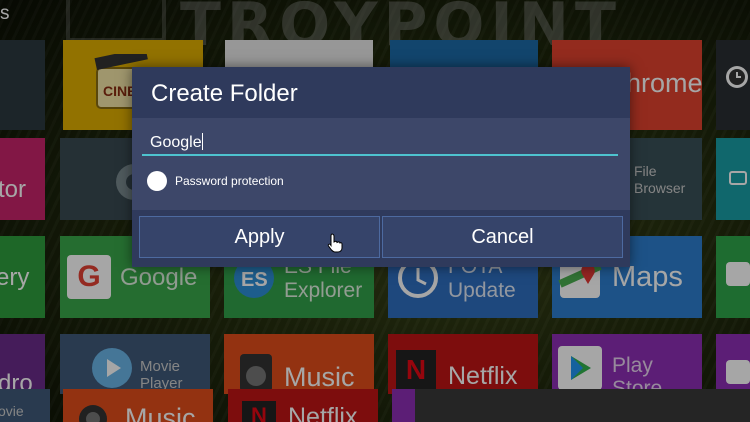 The width and height of the screenshot is (750, 422). Describe the element at coordinates (380, 144) in the screenshot. I see `folder-name-input: Google` at that location.